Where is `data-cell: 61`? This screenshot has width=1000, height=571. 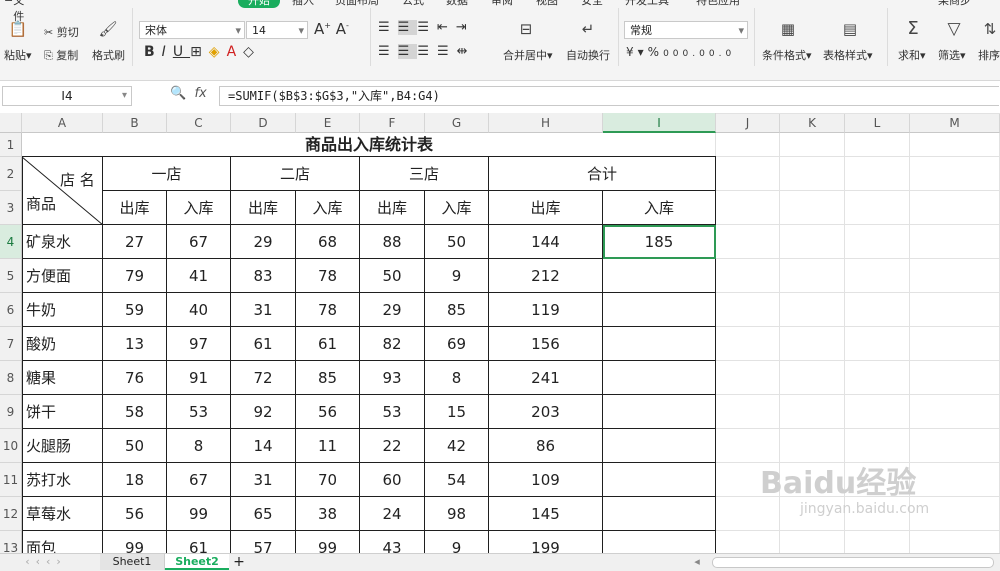 data-cell: 61 is located at coordinates (328, 344).